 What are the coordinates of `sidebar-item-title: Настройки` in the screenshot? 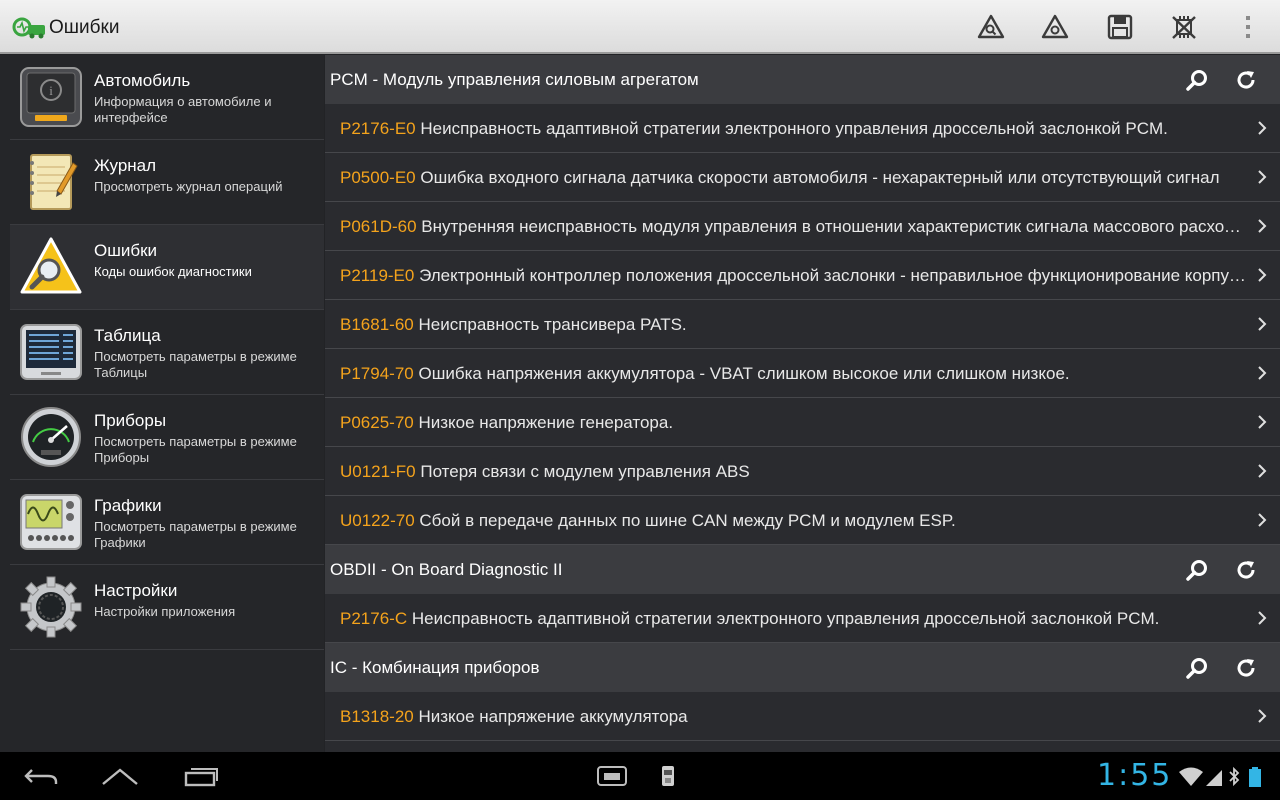 It's located at (136, 590).